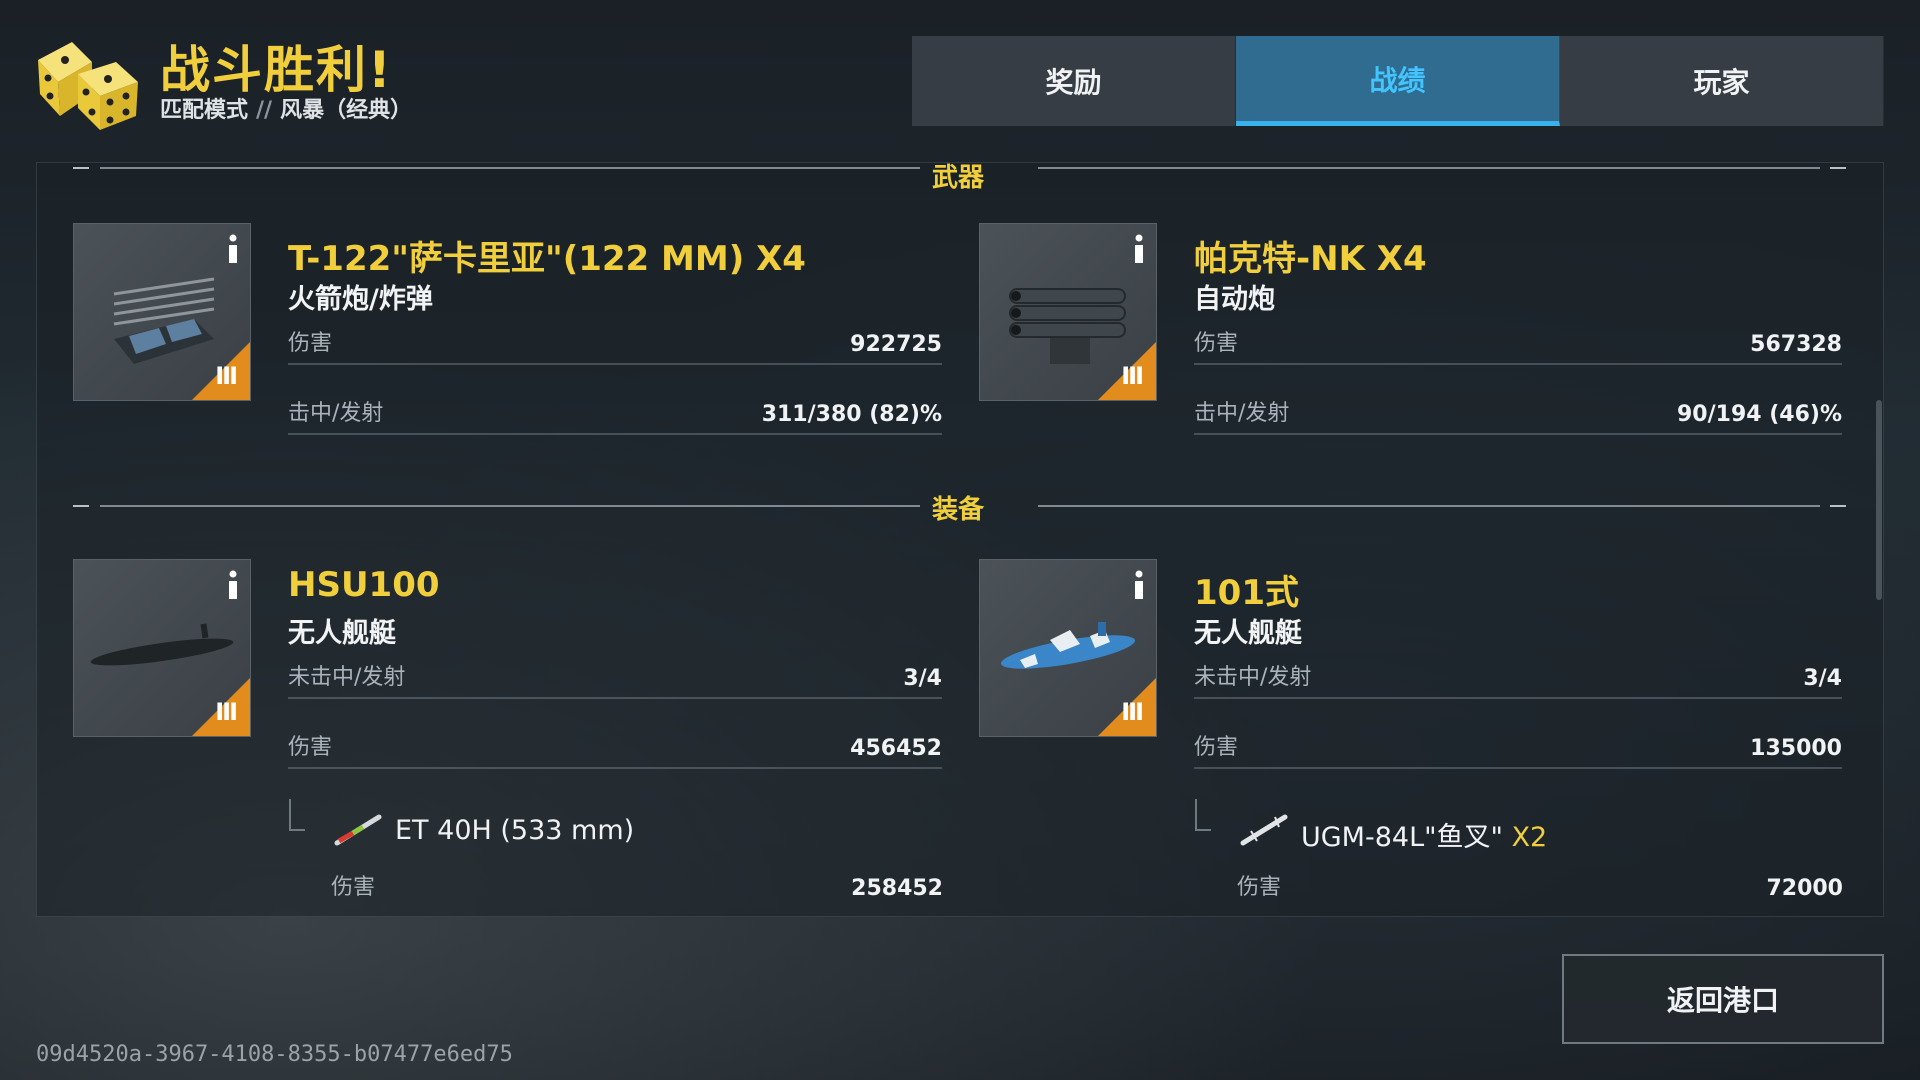 This screenshot has height=1080, width=1920. What do you see at coordinates (958, 510) in the screenshot?
I see `section-title-equipment: 装备` at bounding box center [958, 510].